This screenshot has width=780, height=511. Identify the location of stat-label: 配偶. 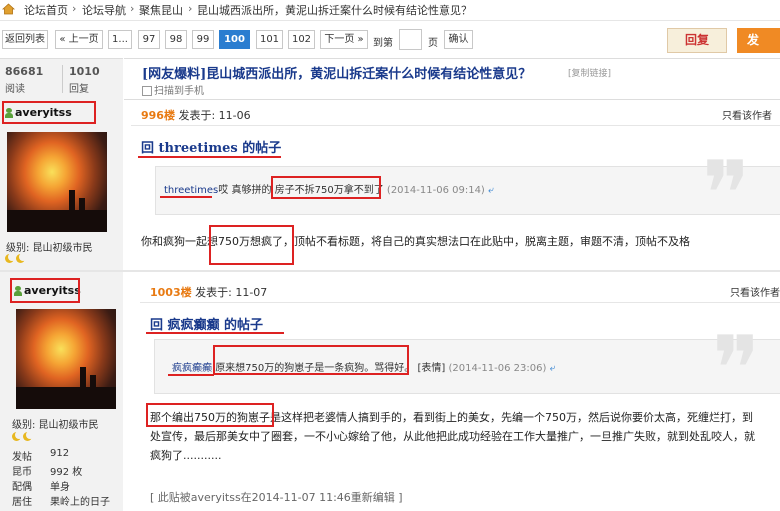
(22, 487).